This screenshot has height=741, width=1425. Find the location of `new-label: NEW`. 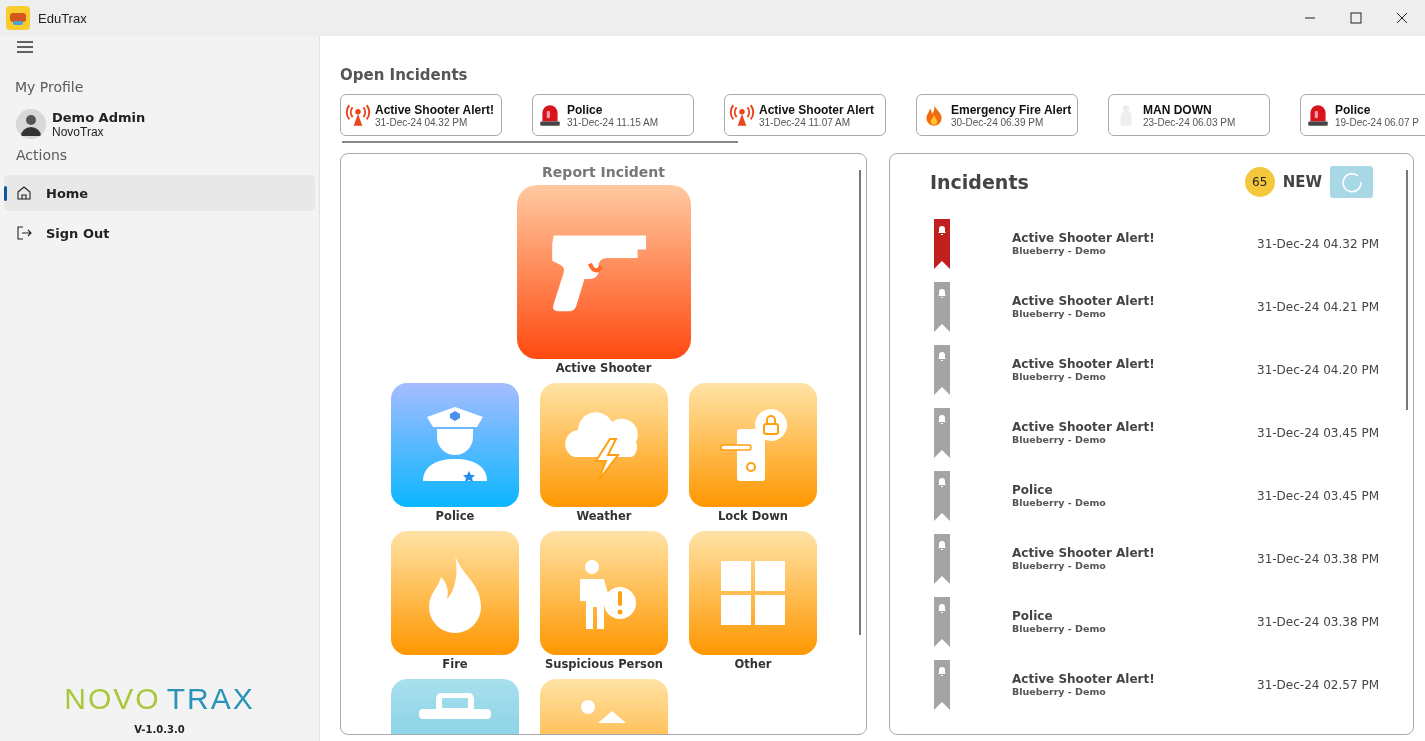

new-label: NEW is located at coordinates (1302, 182).